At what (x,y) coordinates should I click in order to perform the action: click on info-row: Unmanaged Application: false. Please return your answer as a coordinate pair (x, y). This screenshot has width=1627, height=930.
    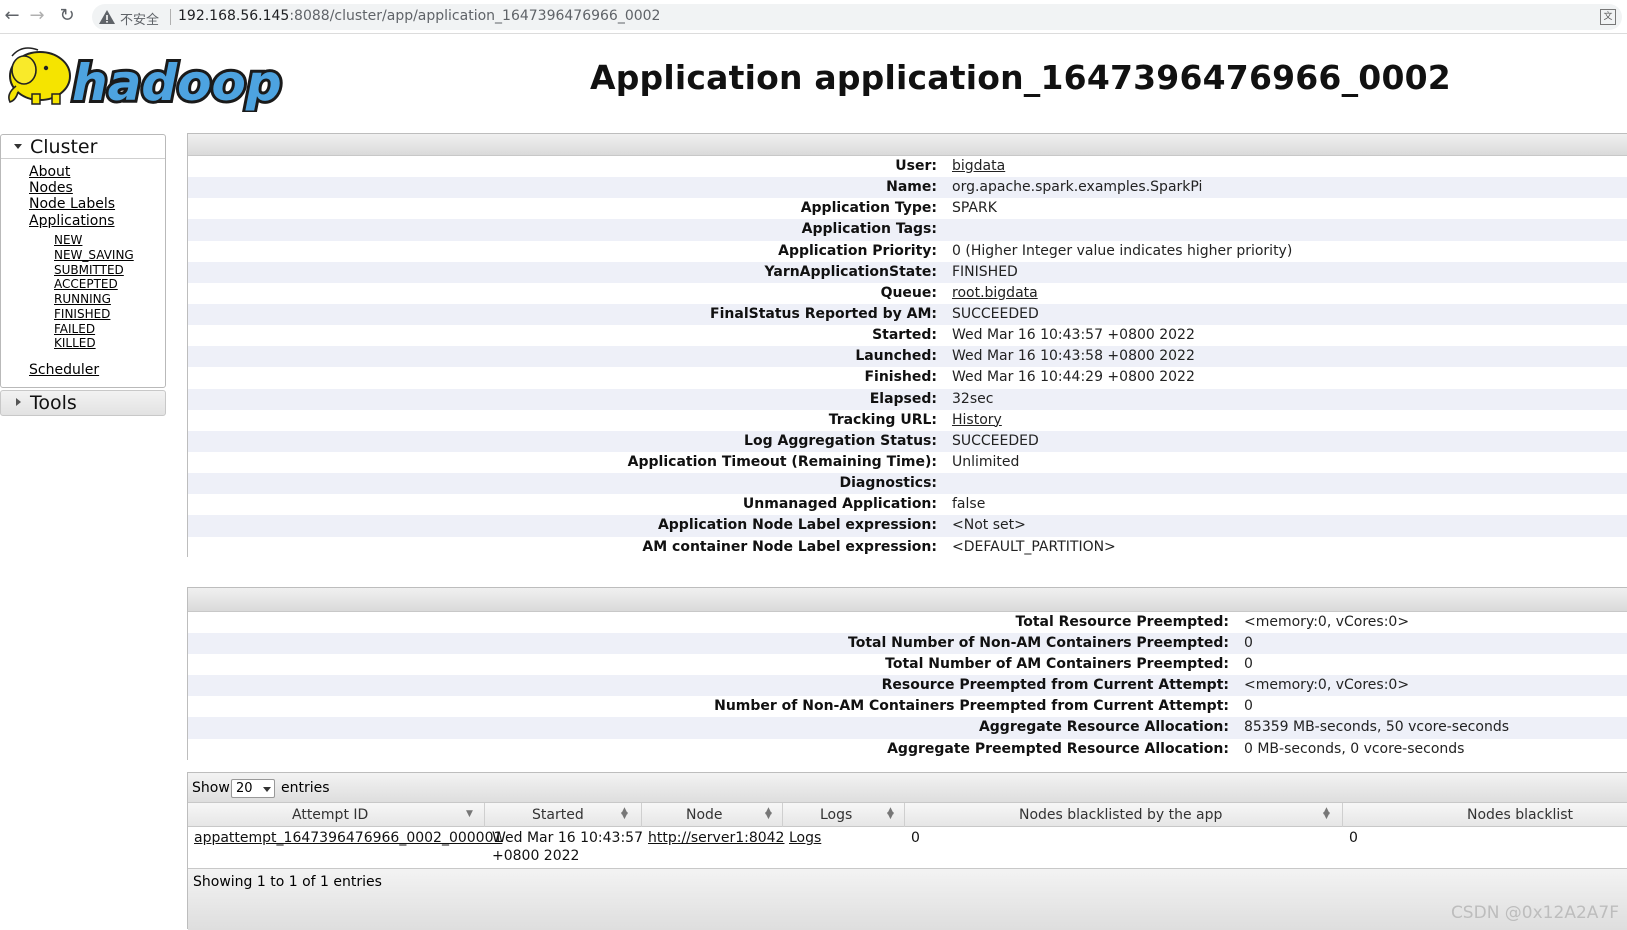
    Looking at the image, I should click on (907, 505).